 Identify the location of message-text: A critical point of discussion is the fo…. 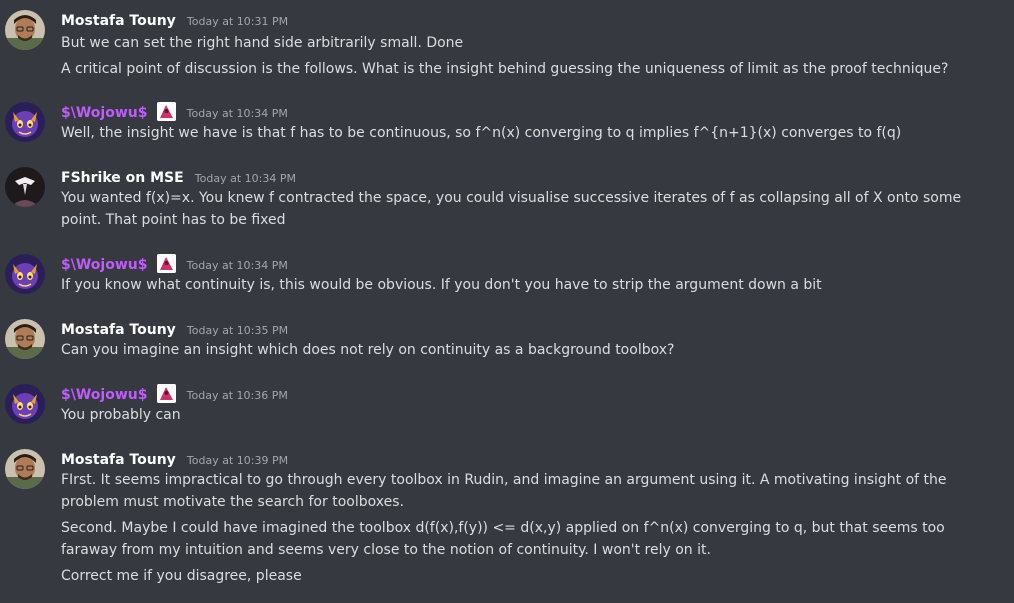
(505, 69).